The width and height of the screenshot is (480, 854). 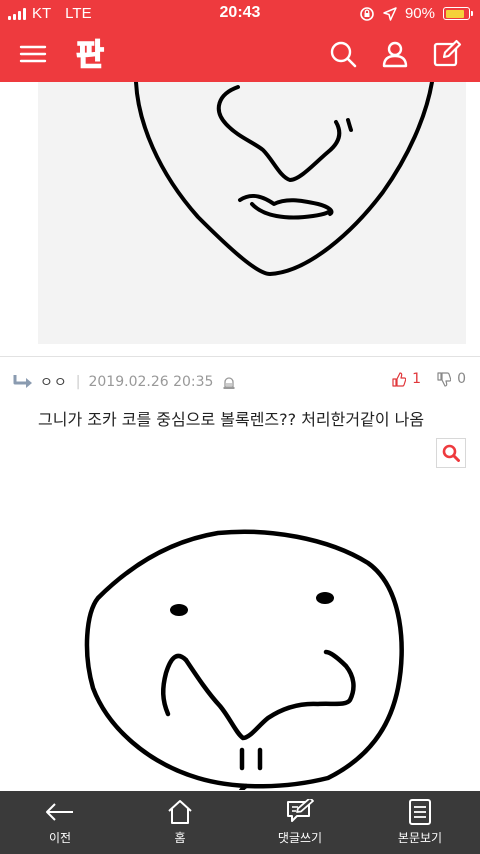 I want to click on thumbs-up-icon, so click(x=399, y=379).